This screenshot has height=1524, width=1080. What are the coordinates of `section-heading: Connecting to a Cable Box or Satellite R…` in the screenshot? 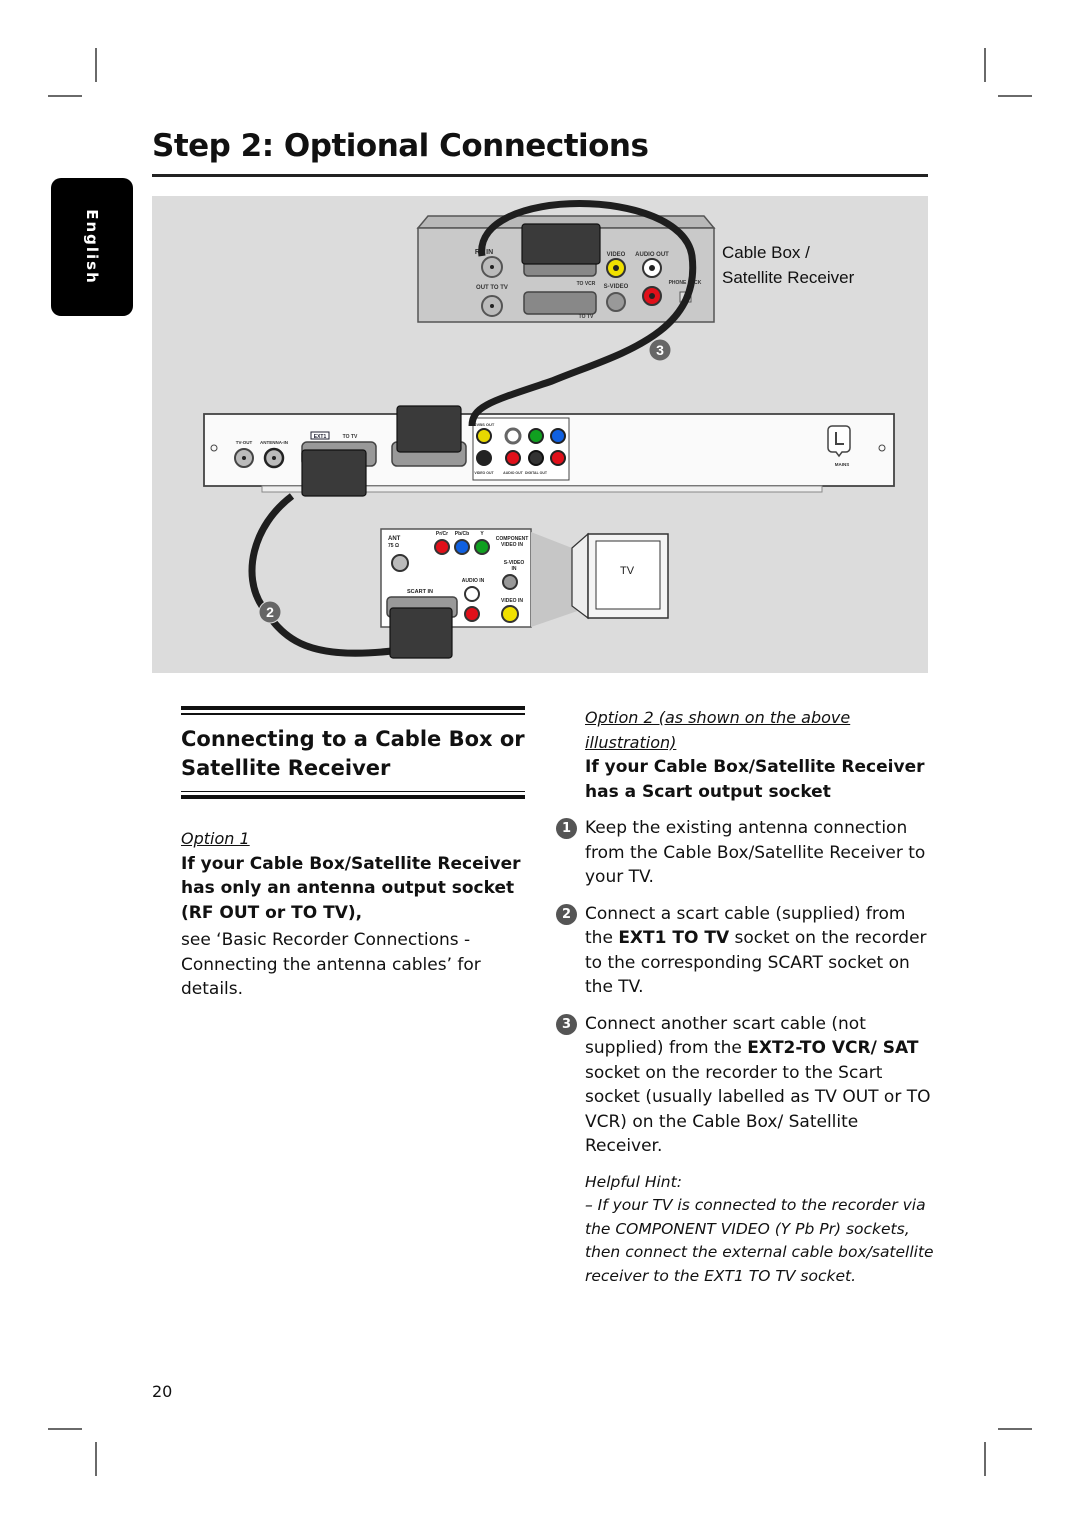 It's located at (353, 752).